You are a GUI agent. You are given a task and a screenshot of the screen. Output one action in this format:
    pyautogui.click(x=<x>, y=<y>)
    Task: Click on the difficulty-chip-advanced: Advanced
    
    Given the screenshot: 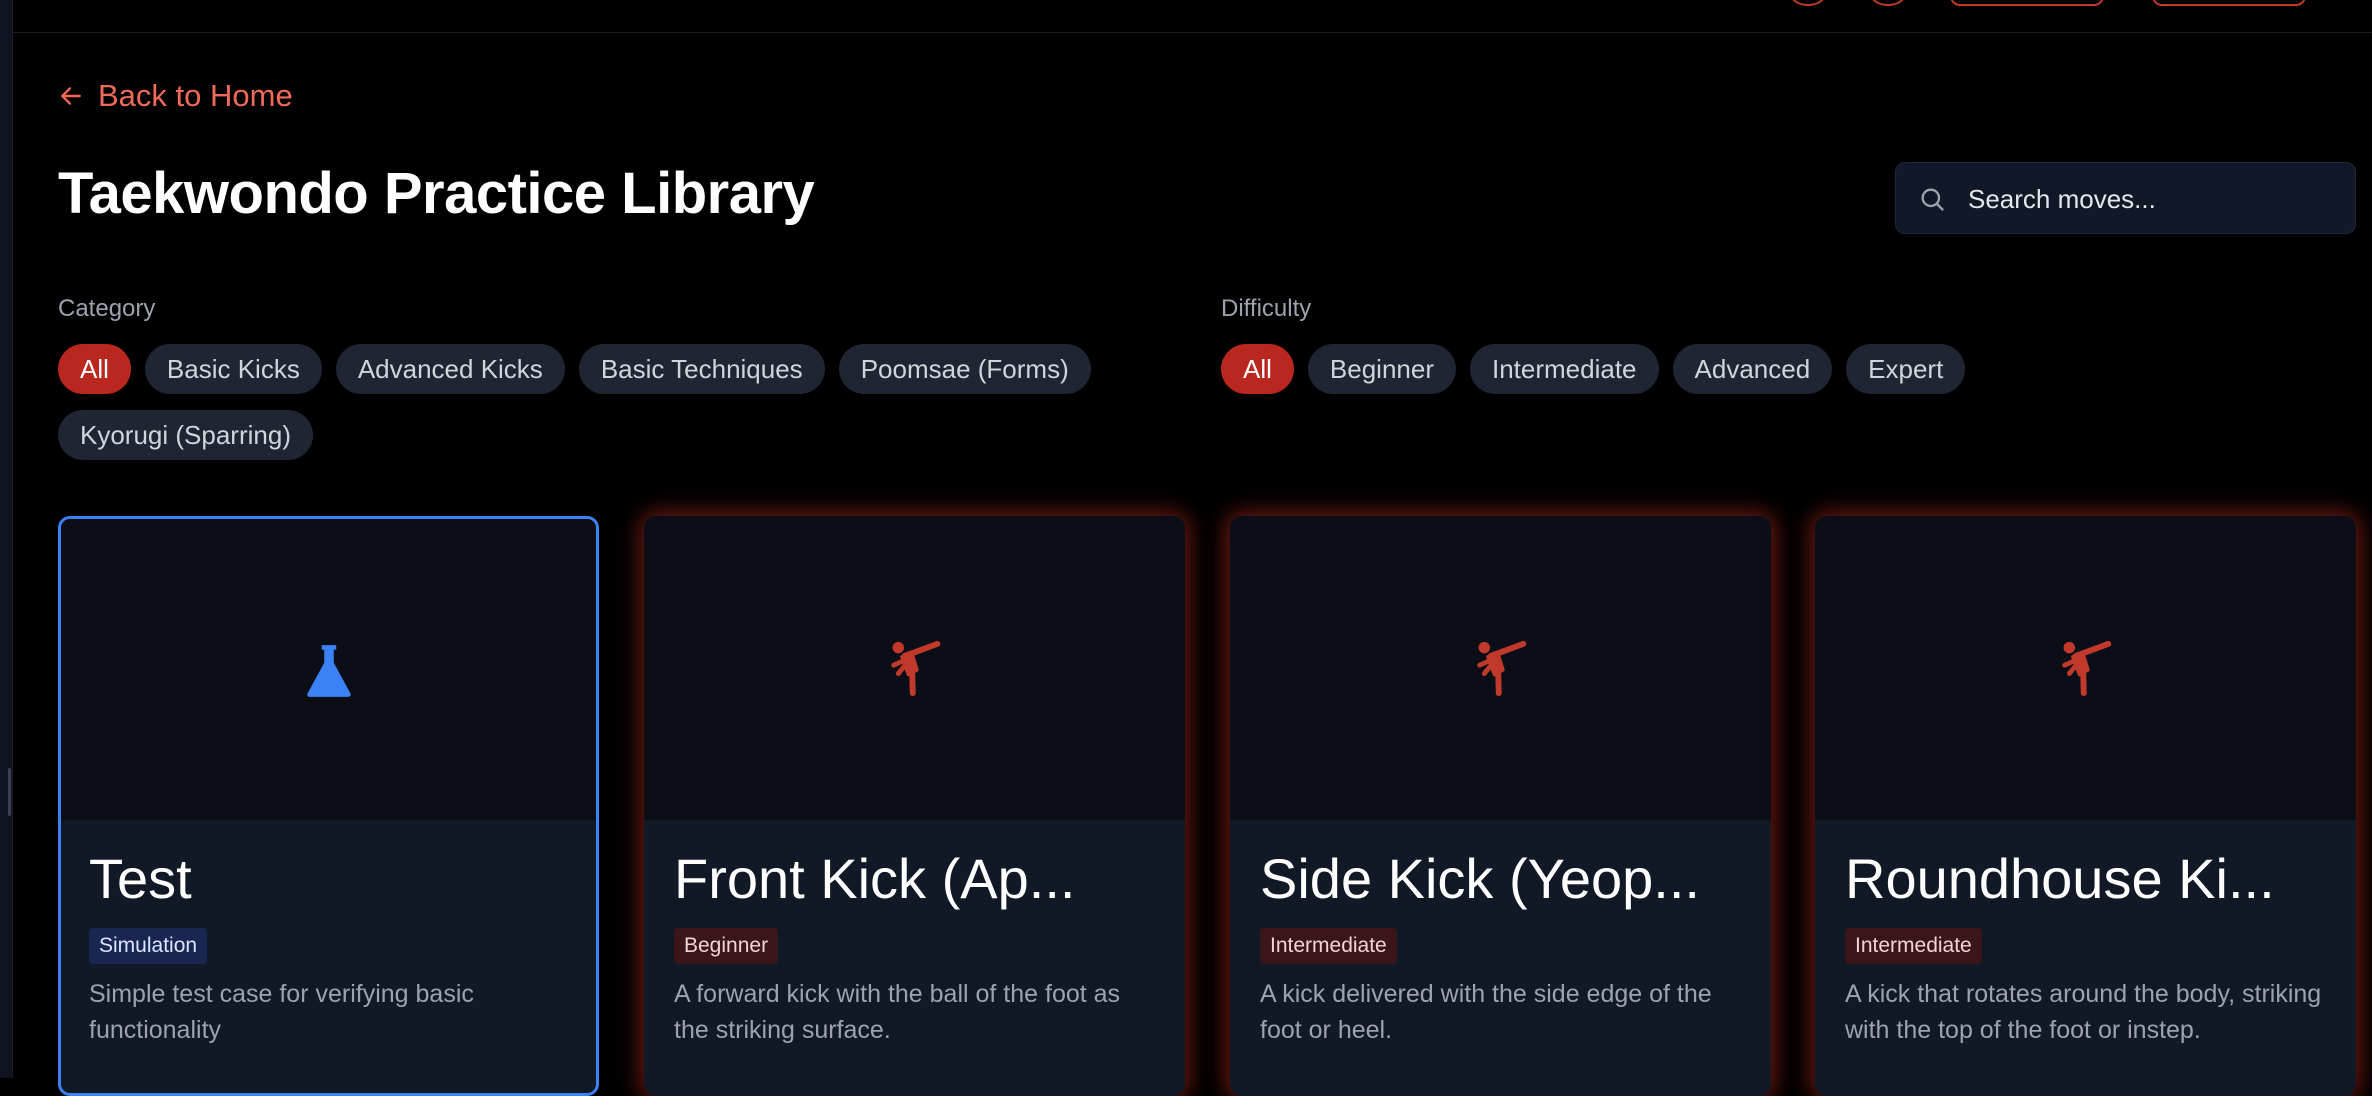 What is the action you would take?
    pyautogui.click(x=1752, y=369)
    